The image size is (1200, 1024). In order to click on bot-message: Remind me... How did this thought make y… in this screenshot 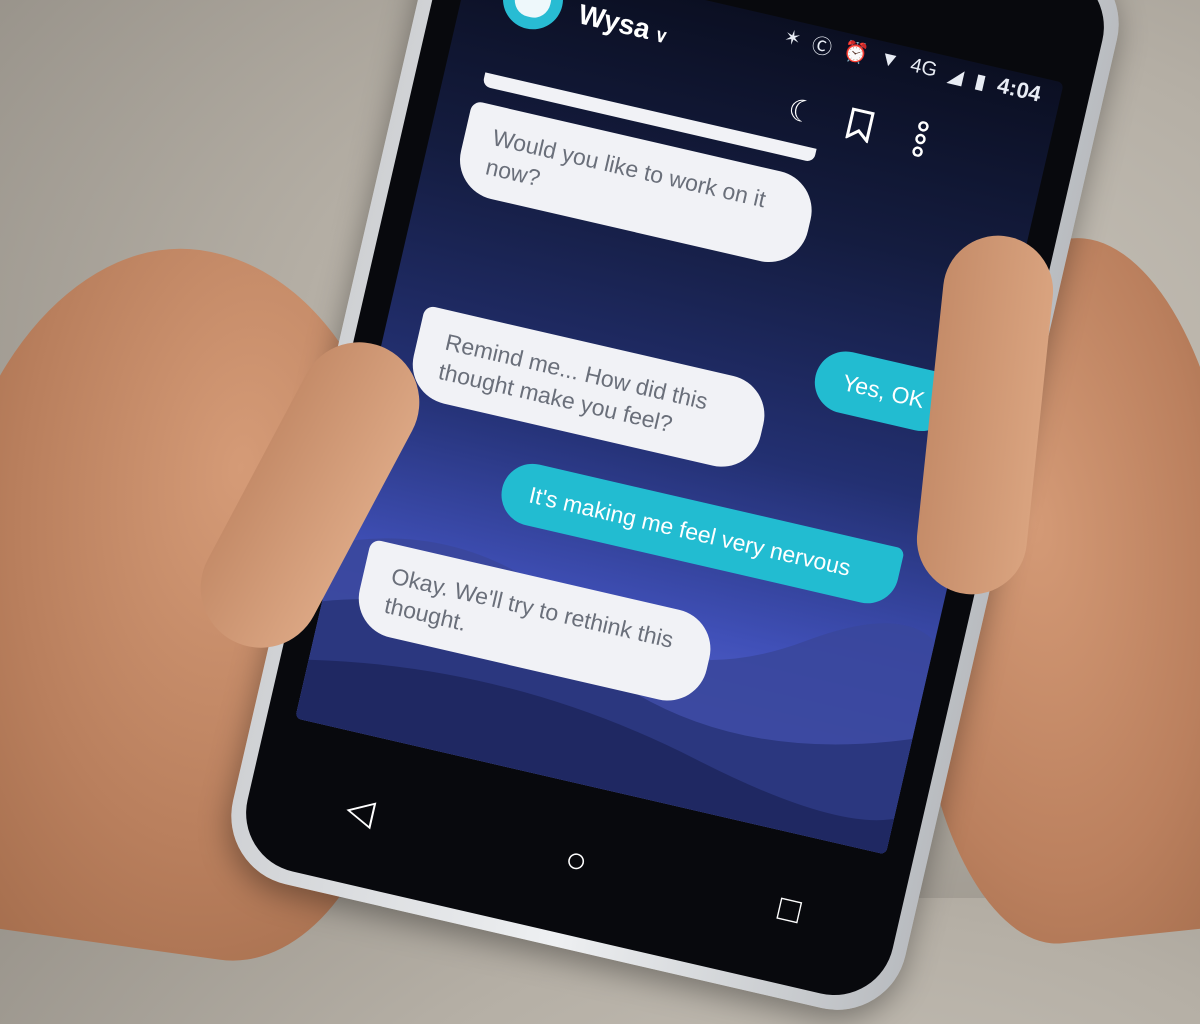, I will do `click(588, 389)`.